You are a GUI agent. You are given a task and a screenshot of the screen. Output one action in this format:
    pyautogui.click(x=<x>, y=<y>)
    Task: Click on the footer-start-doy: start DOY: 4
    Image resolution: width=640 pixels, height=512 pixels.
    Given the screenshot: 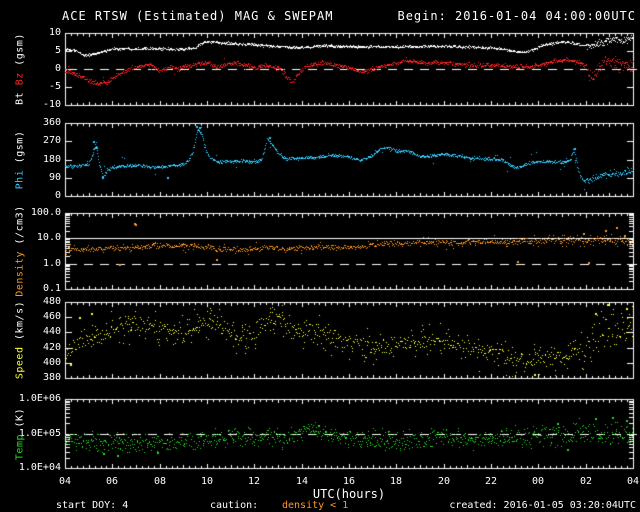 What is the action you would take?
    pyautogui.click(x=92, y=505)
    